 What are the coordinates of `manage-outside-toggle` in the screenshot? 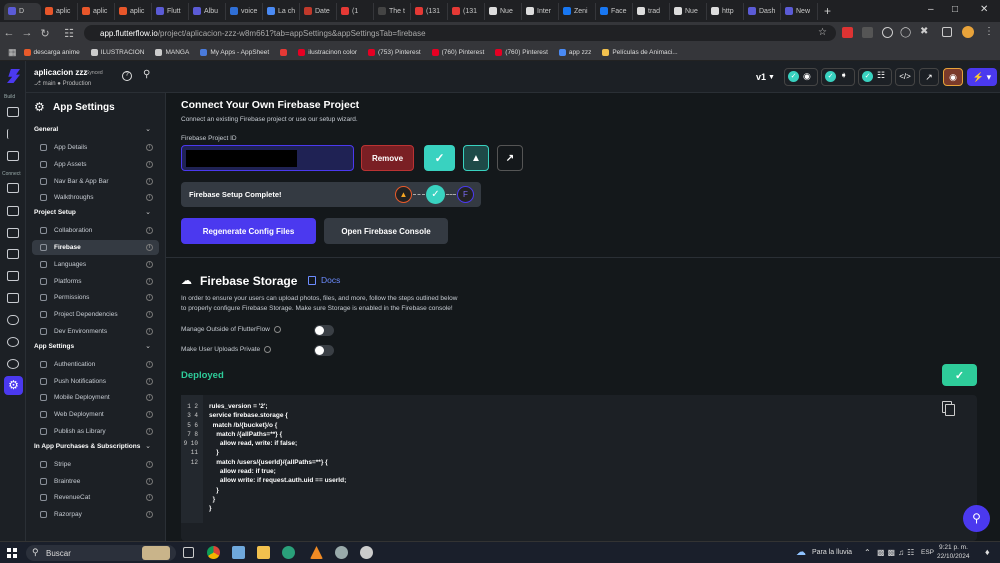 It's located at (324, 330).